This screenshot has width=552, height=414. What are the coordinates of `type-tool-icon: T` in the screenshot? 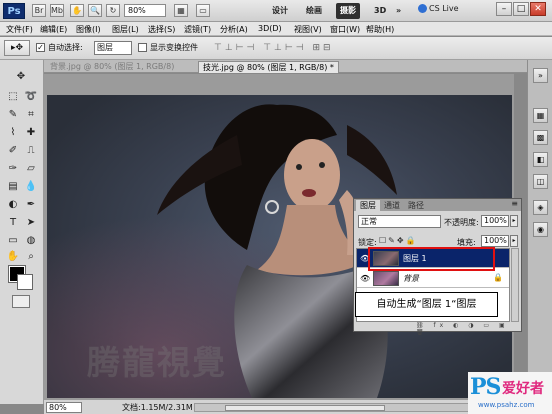 It's located at (13, 223).